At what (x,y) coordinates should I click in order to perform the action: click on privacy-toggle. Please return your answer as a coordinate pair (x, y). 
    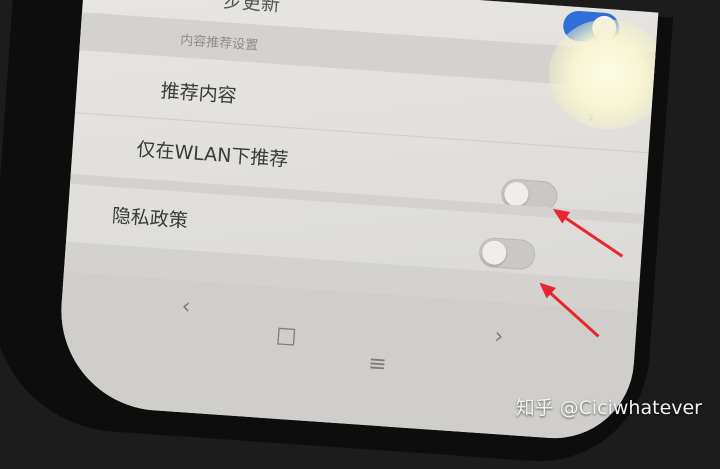
    Looking at the image, I should click on (507, 253).